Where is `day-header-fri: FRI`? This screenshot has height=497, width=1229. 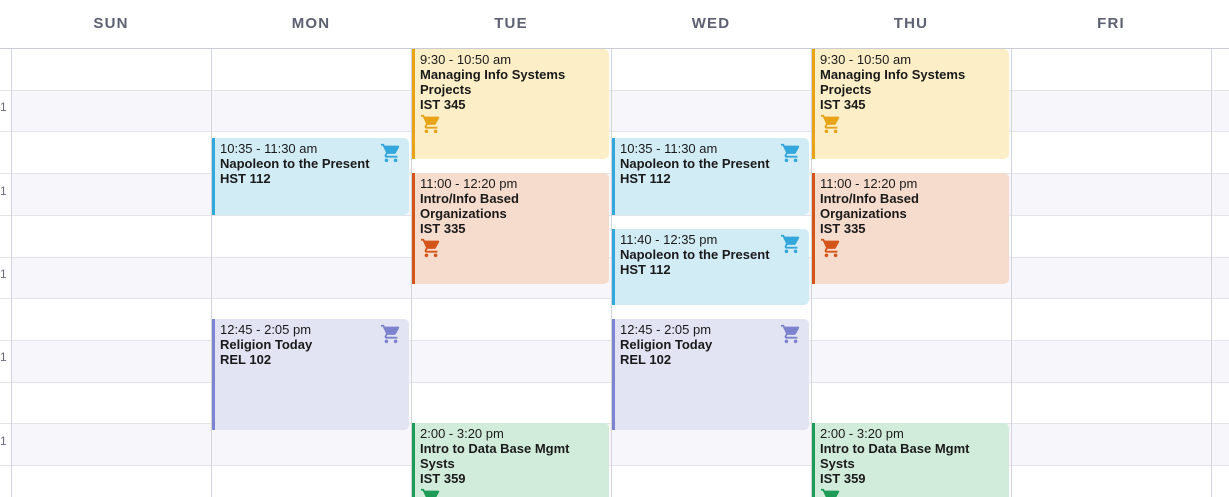 day-header-fri: FRI is located at coordinates (1111, 23).